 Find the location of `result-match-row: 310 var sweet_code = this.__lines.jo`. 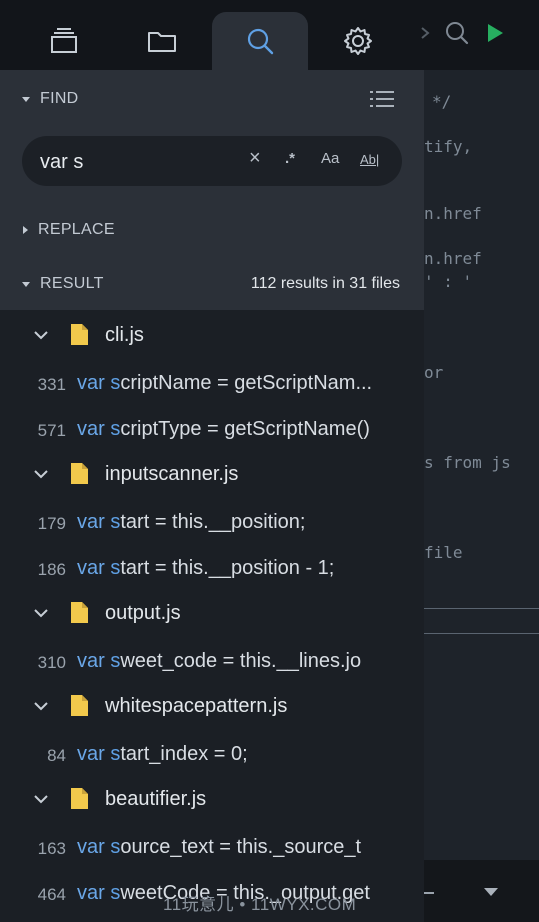

result-match-row: 310 var sweet_code = this.__lines.jo is located at coordinates (212, 661).